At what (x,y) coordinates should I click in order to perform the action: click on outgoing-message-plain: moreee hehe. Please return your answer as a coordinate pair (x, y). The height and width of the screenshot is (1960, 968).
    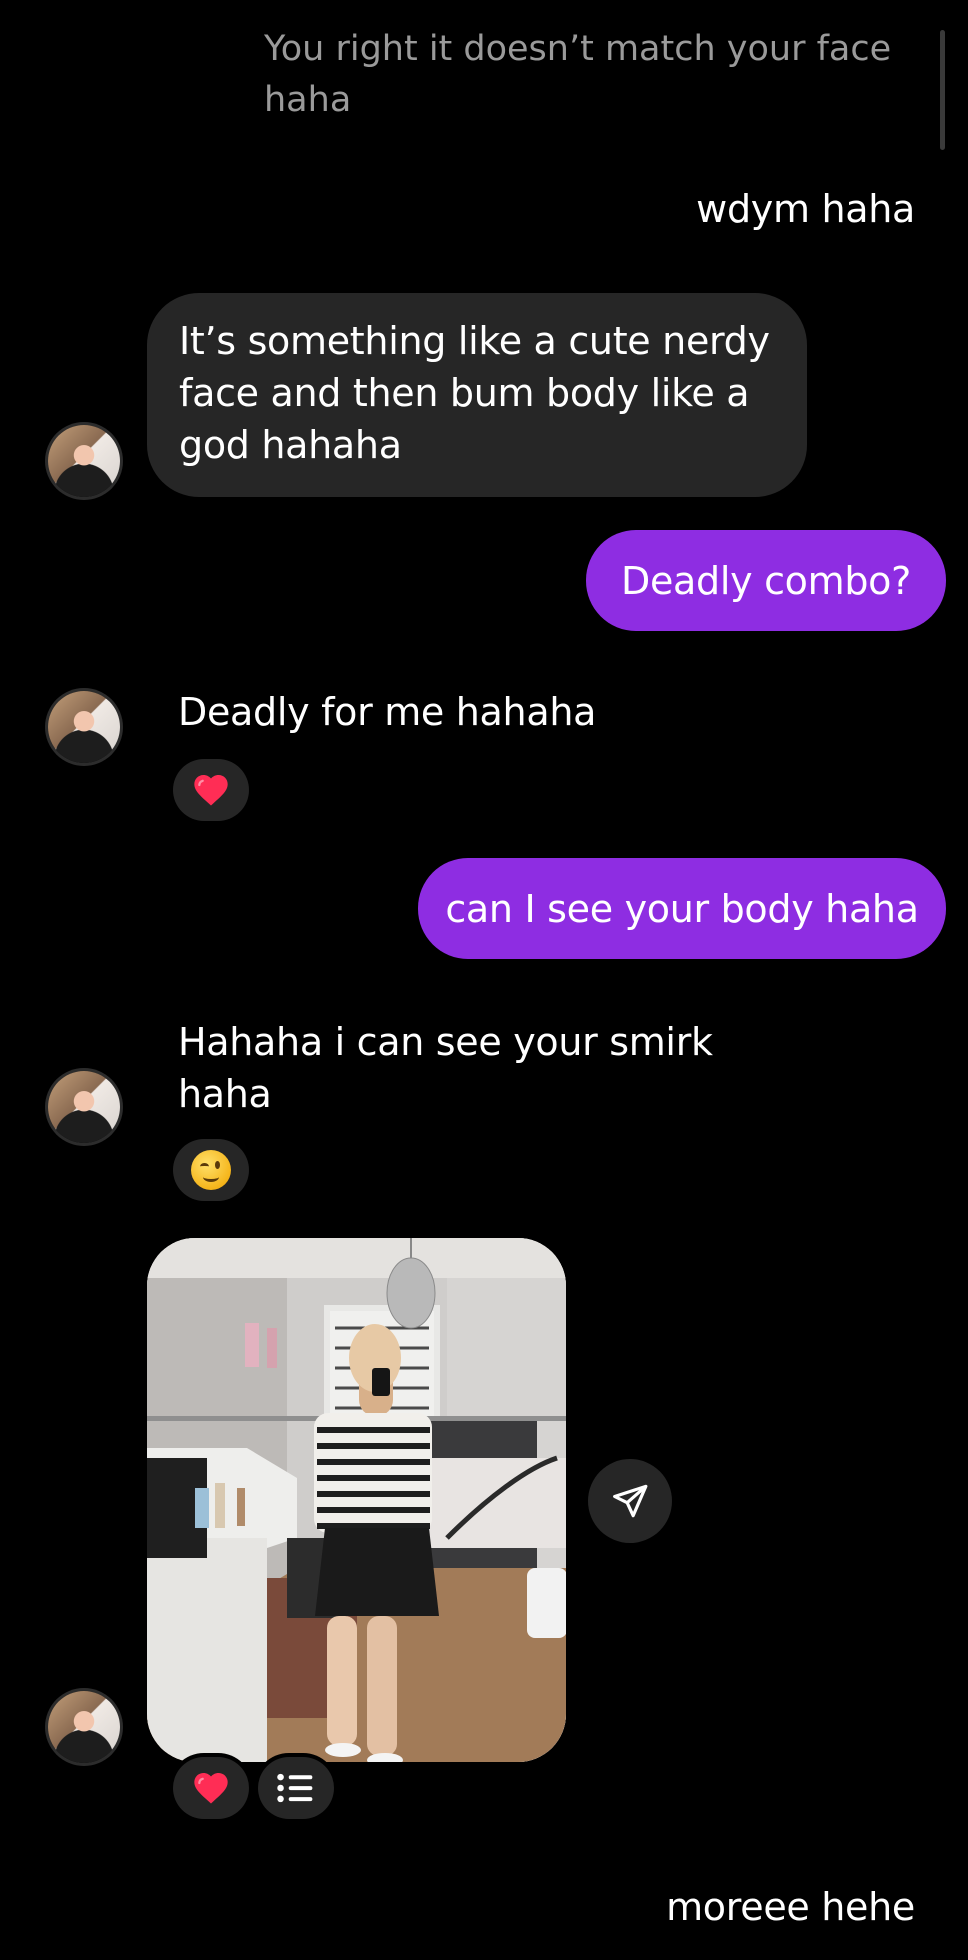
    Looking at the image, I should click on (790, 1907).